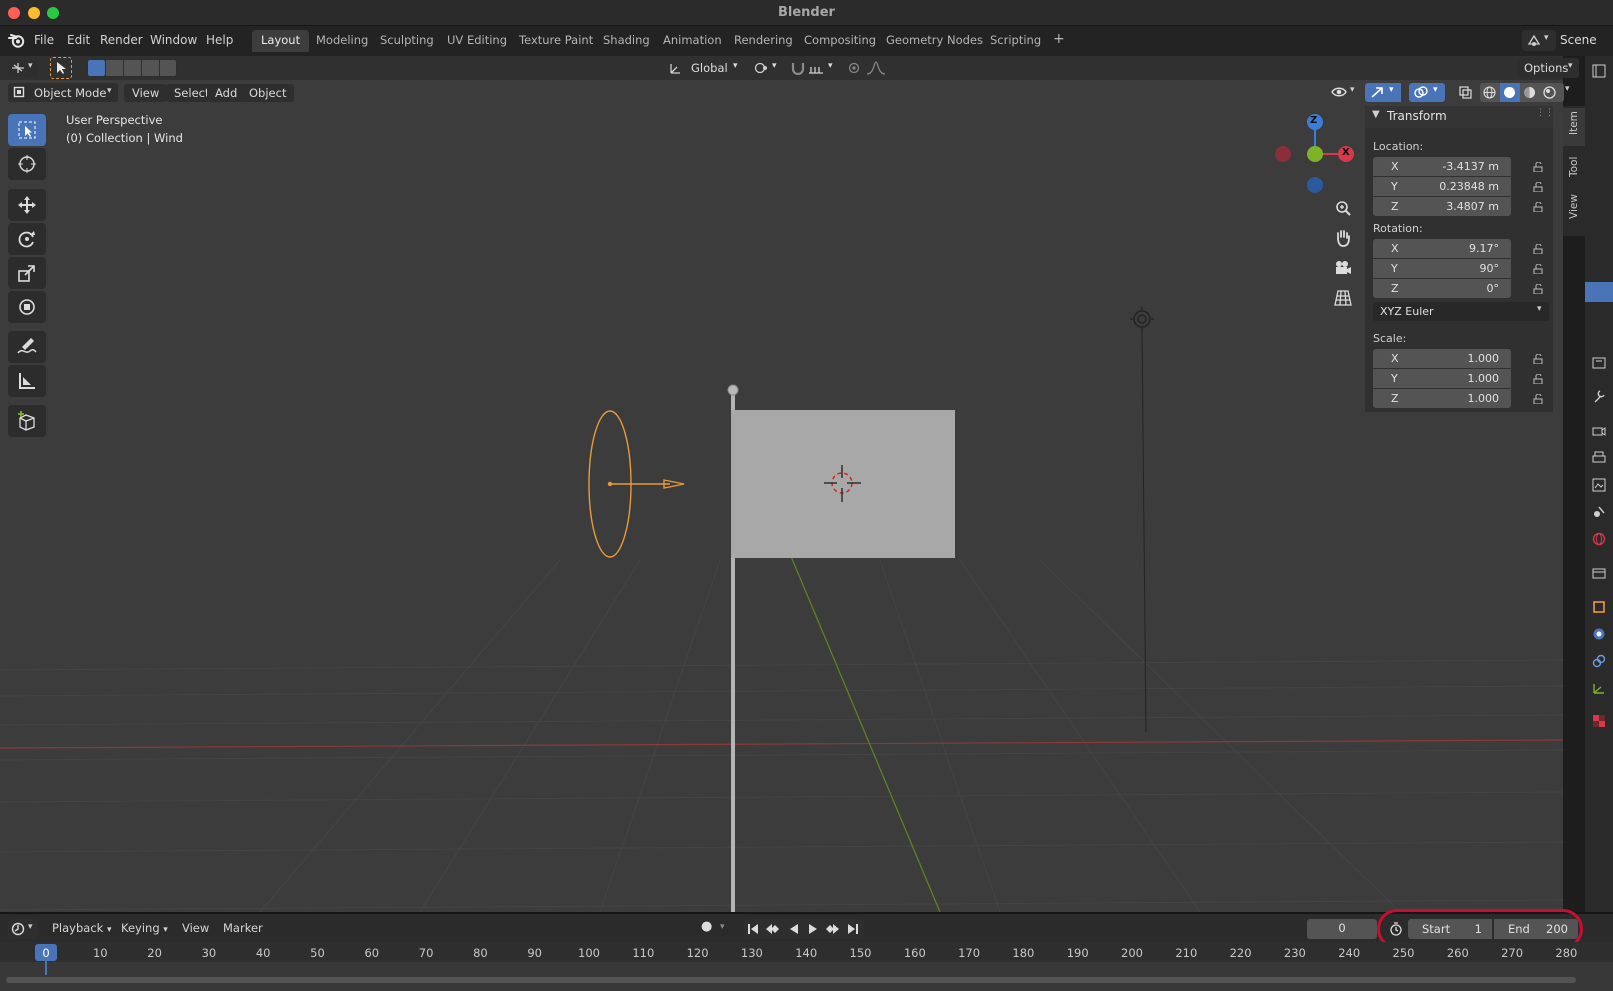 Image resolution: width=1613 pixels, height=991 pixels. What do you see at coordinates (16, 40) in the screenshot?
I see `blender-logo-icon` at bounding box center [16, 40].